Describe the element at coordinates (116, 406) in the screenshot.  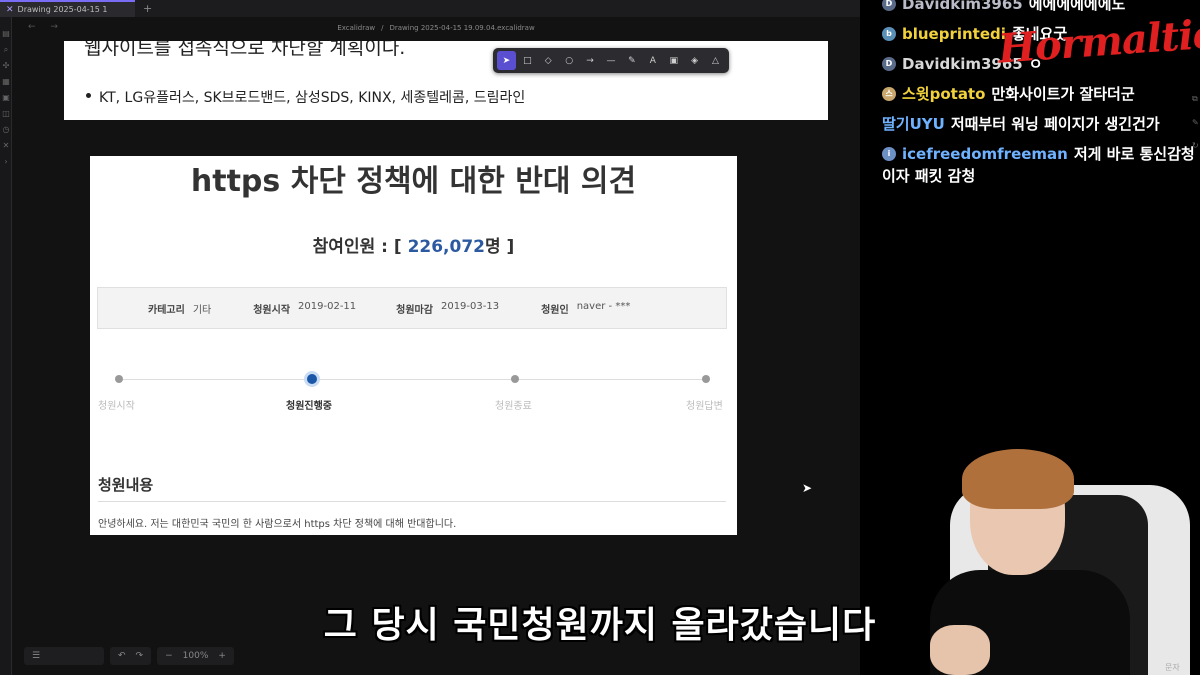
I see `step-label-start: 청원시작` at that location.